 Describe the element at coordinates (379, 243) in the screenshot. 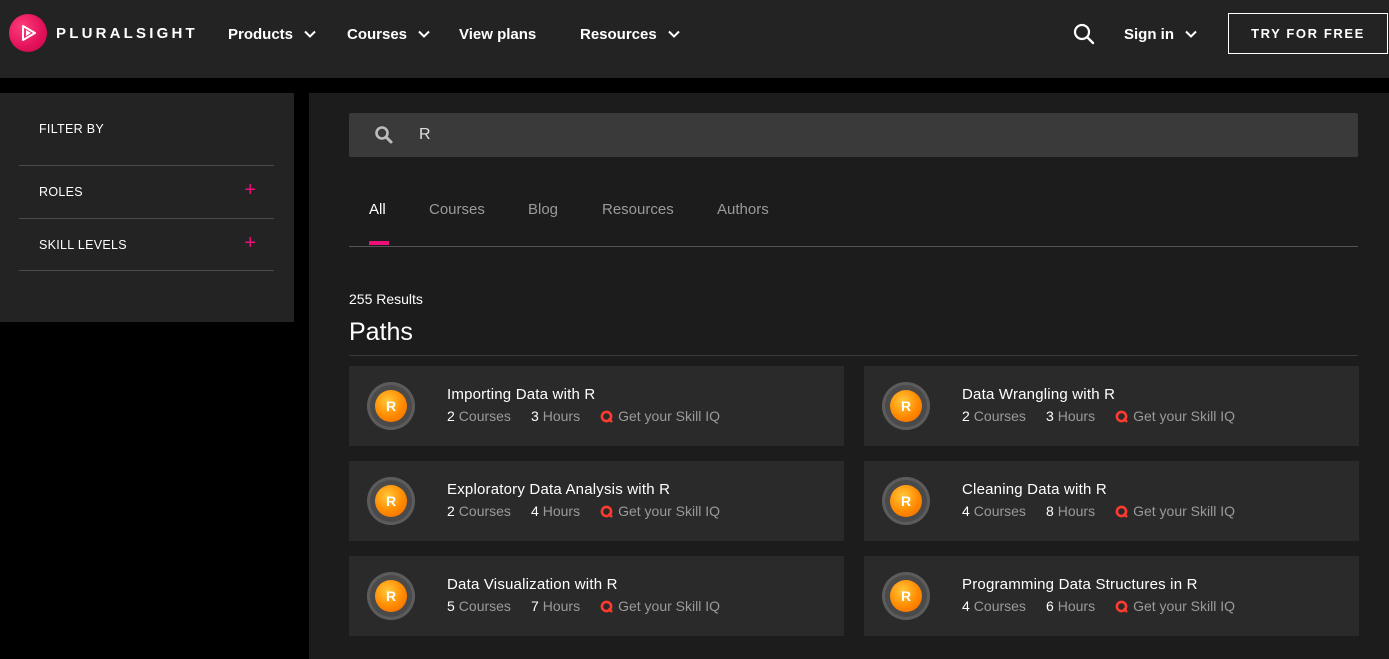

I see `active-tab-indicator` at that location.